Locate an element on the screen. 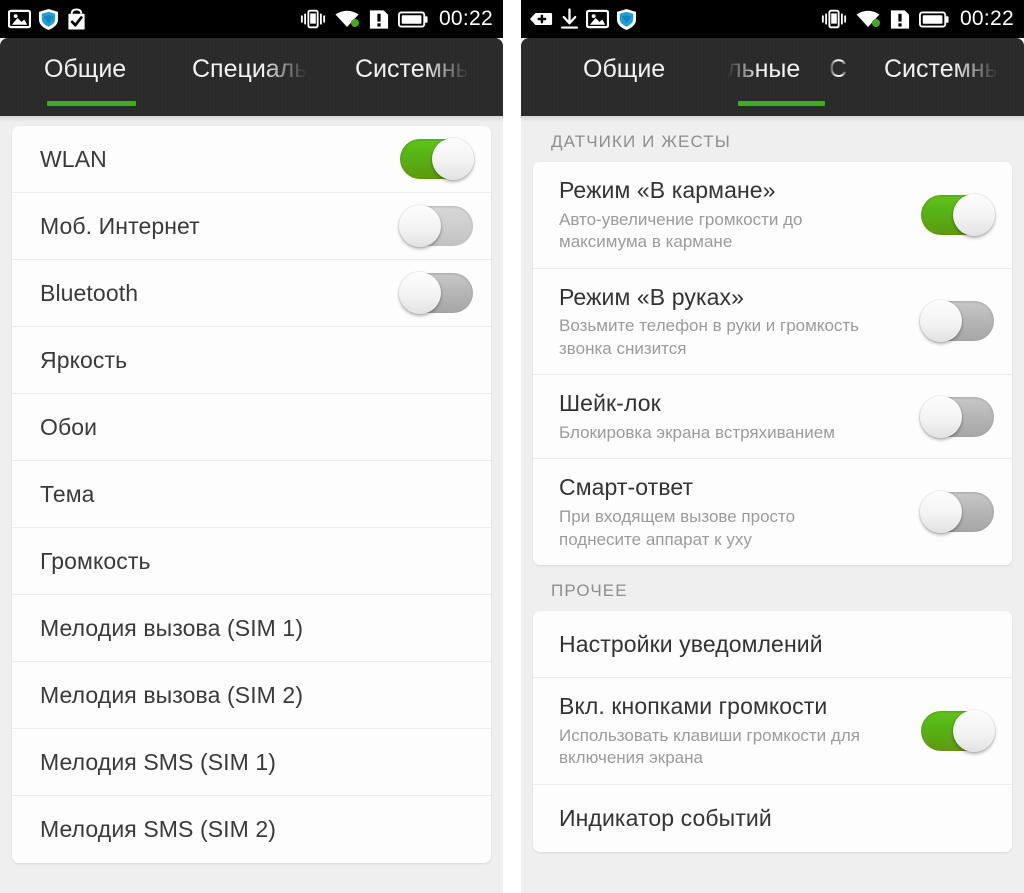 This screenshot has height=893, width=1024. left-tabs: Общие Специаль Системнь is located at coordinates (251, 77).